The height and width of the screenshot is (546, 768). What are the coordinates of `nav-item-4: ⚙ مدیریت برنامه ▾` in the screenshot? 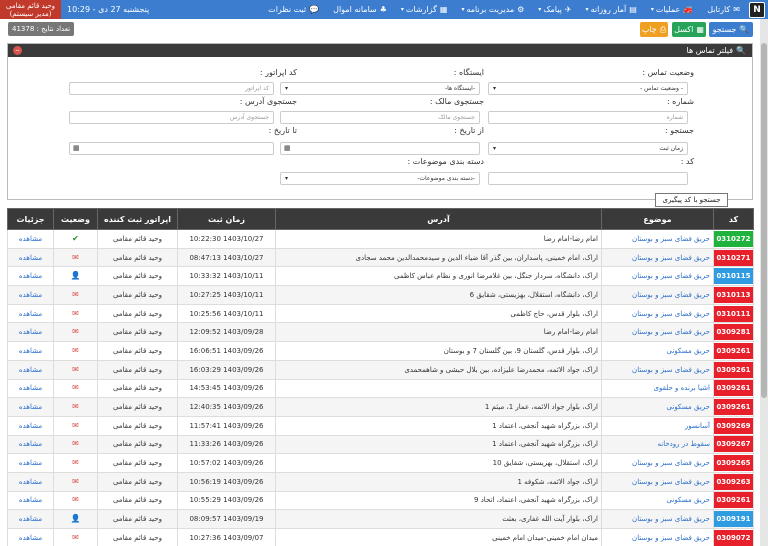 It's located at (492, 9).